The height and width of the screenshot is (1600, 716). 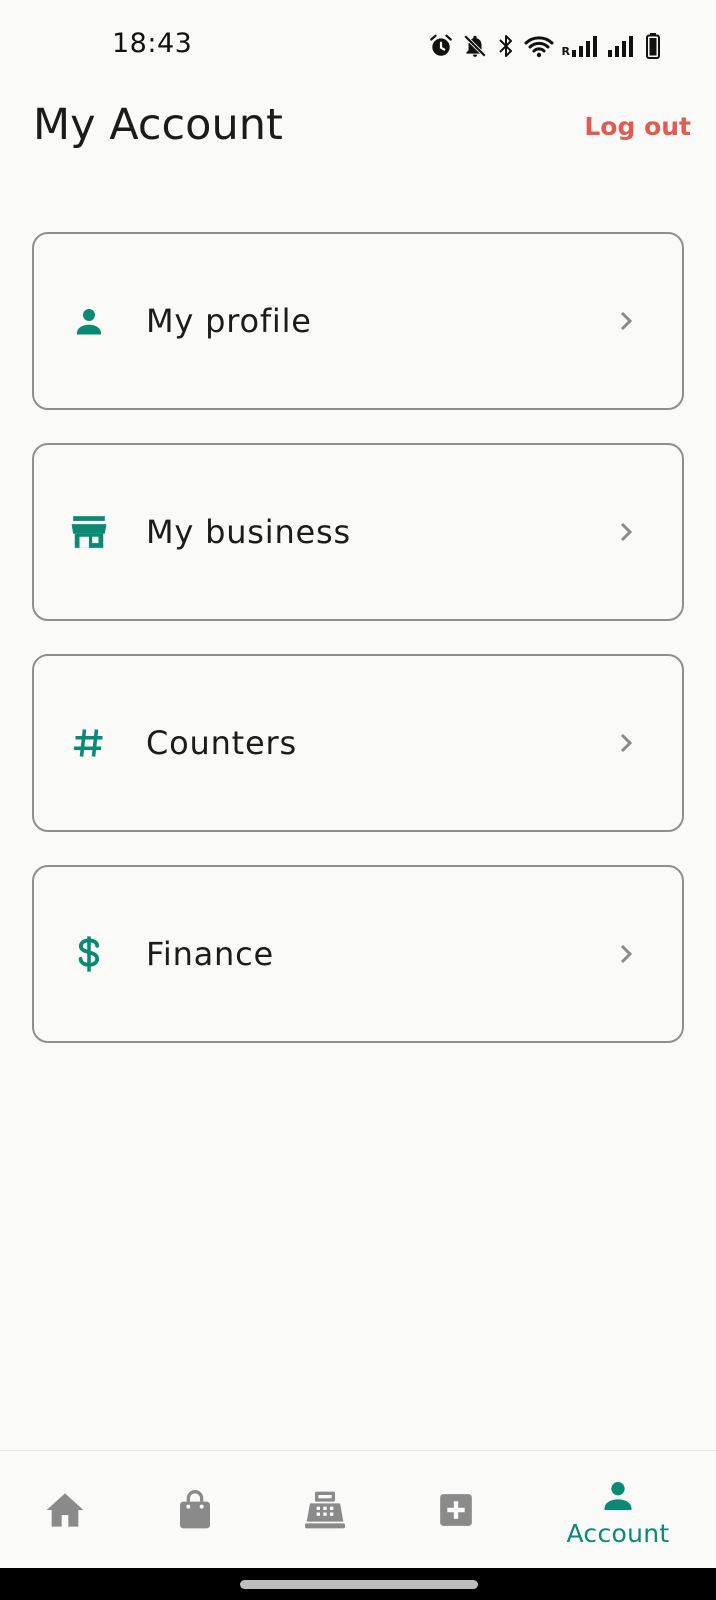 I want to click on menu-item-my-business: My business, so click(x=358, y=532).